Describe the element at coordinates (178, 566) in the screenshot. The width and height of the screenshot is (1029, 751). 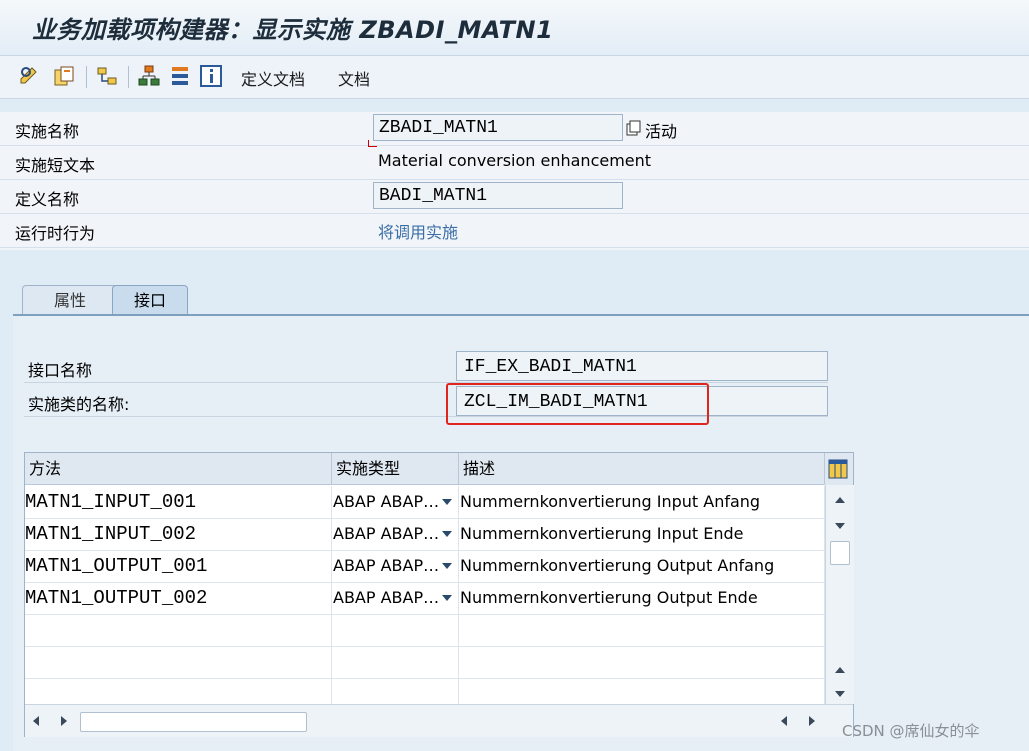
I see `method-cell: MATN1_OUTPUT_001` at that location.